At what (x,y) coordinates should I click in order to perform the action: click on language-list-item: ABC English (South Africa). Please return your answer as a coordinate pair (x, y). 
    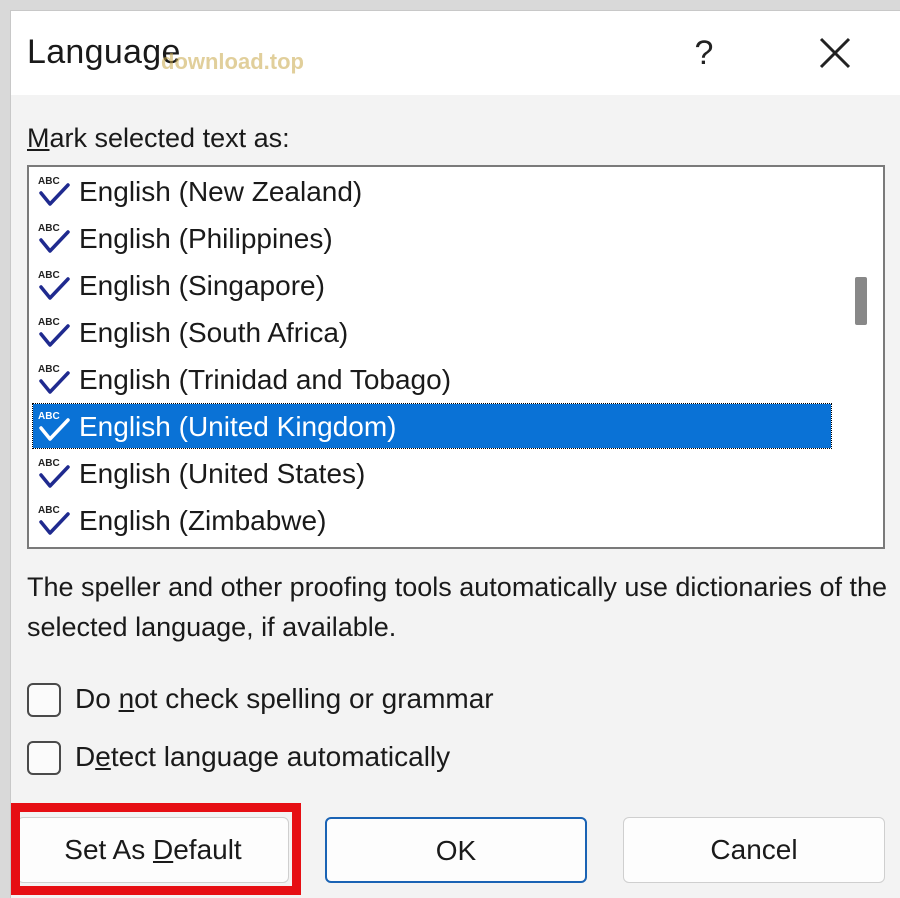
    Looking at the image, I should click on (432, 332).